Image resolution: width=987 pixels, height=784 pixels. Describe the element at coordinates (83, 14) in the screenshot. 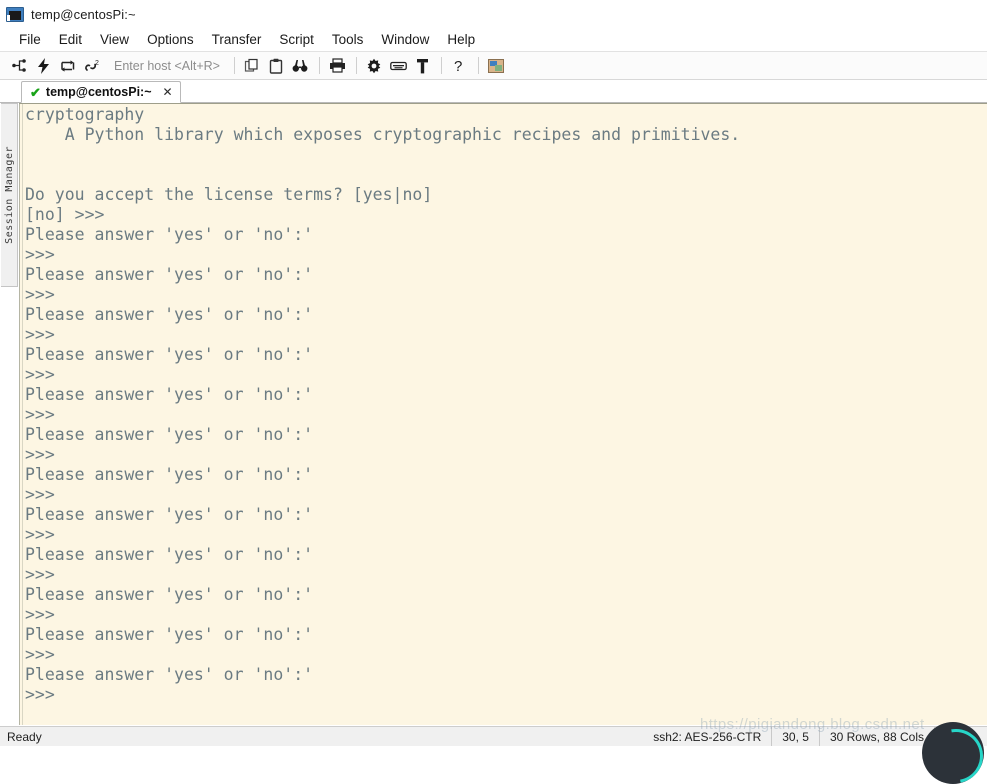

I see `window-title: temp@centosPi:~` at that location.